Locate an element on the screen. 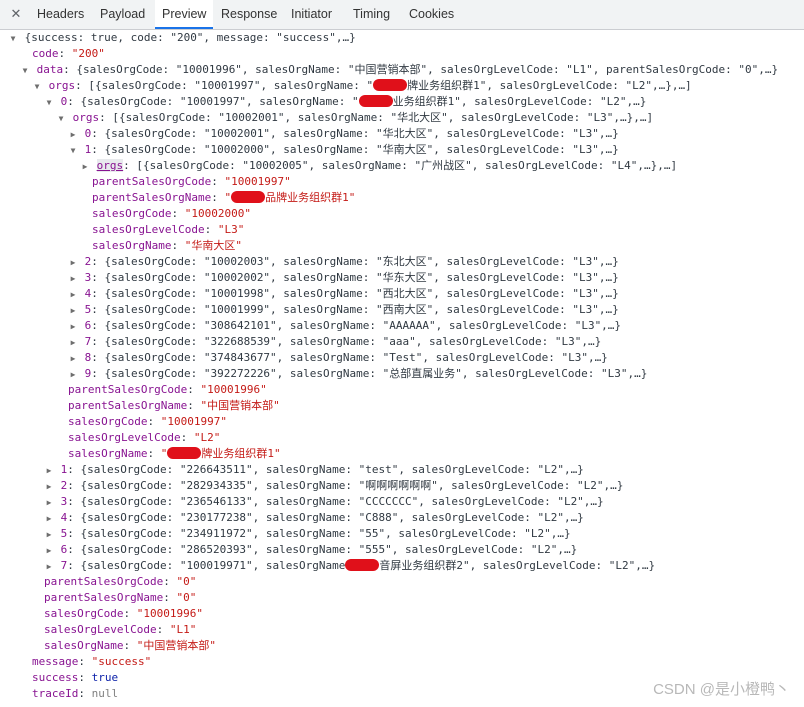 Image resolution: width=804 pixels, height=707 pixels. close-icon: ✕ is located at coordinates (16, 14).